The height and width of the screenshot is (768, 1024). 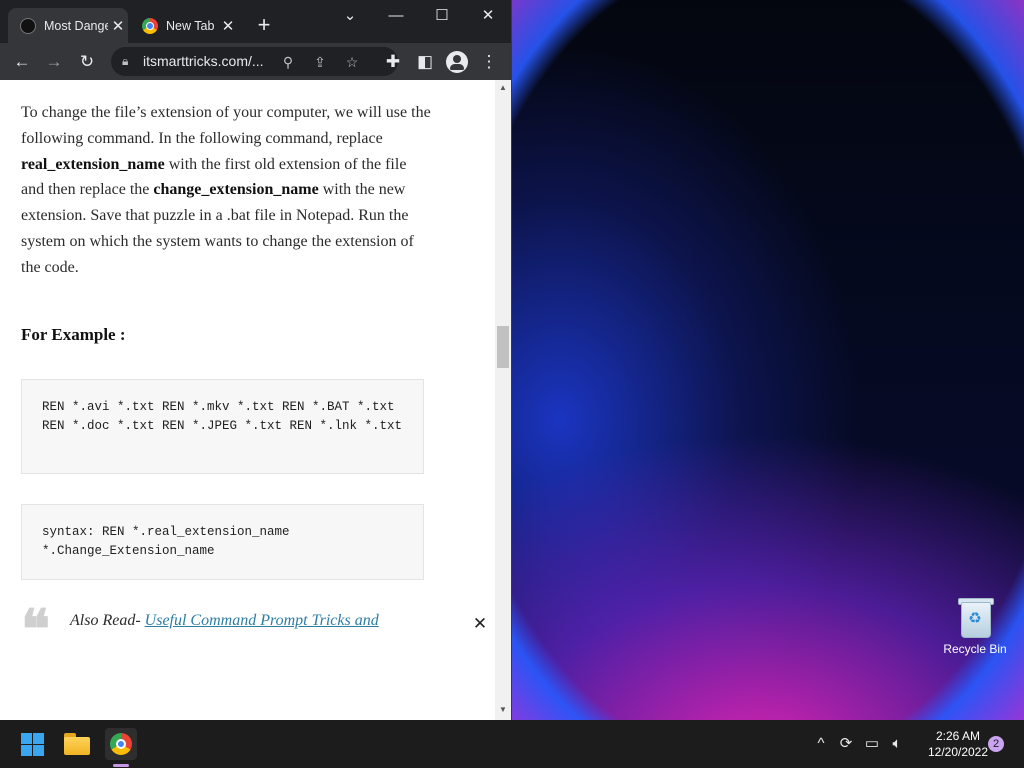 I want to click on tab-label: New Tab, so click(x=190, y=25).